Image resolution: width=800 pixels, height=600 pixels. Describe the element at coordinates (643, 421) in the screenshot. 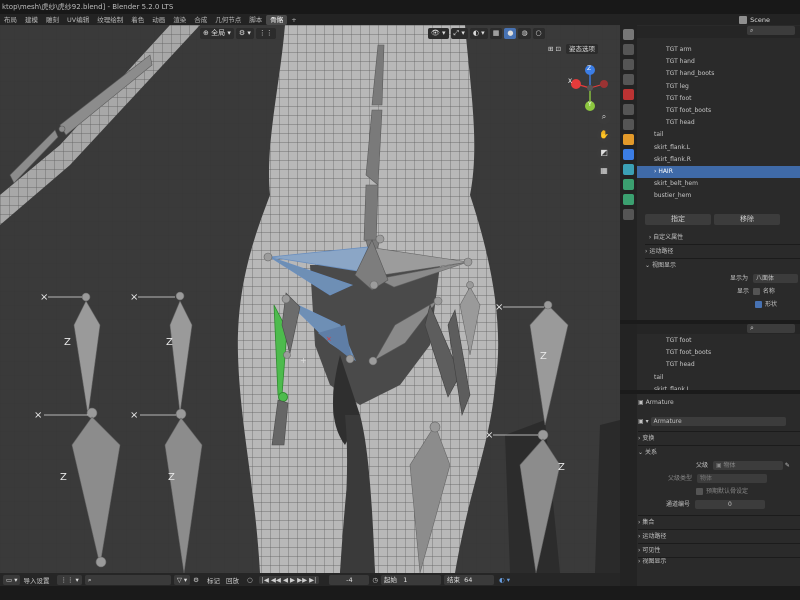

I see `object-data-dropdown: ▣ ▾` at that location.